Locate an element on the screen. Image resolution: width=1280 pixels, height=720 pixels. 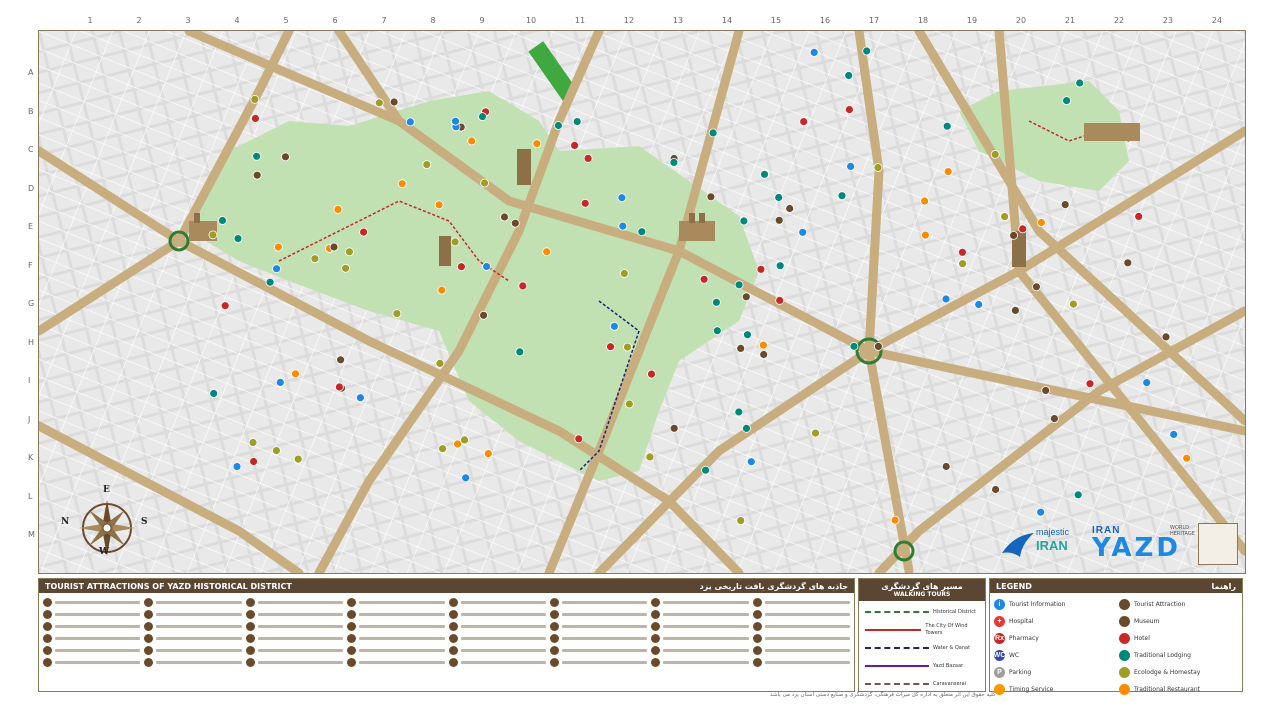
walking-route-item: The City Of Wind Towers is located at coordinates (922, 630).